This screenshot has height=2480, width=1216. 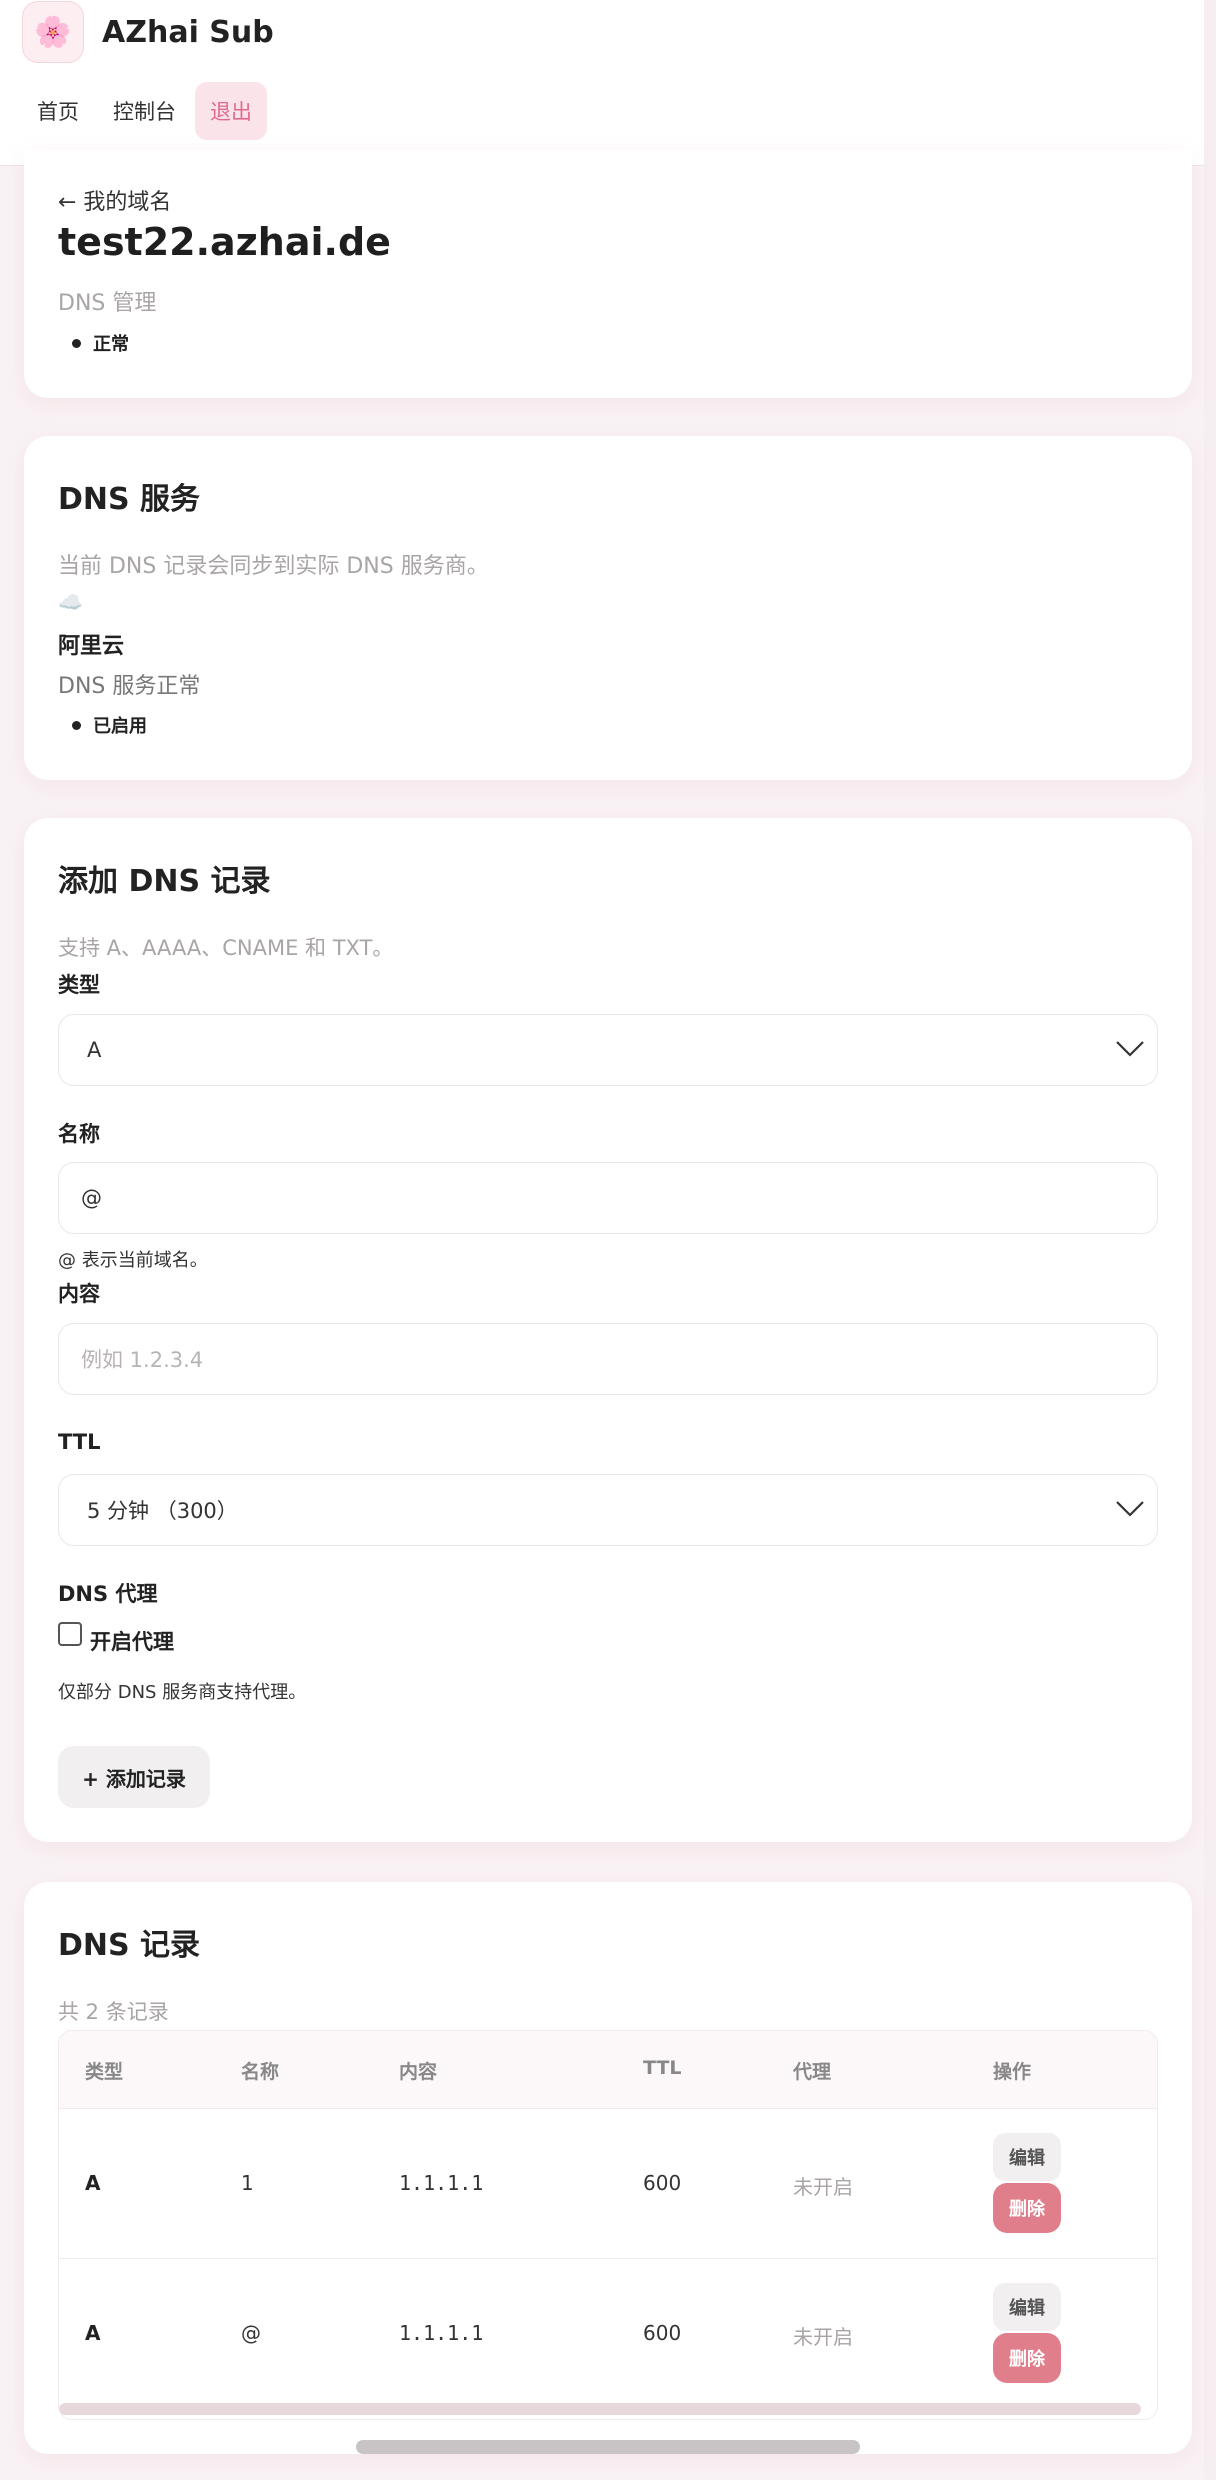 What do you see at coordinates (91, 646) in the screenshot?
I see `provider-name: 阿里云` at bounding box center [91, 646].